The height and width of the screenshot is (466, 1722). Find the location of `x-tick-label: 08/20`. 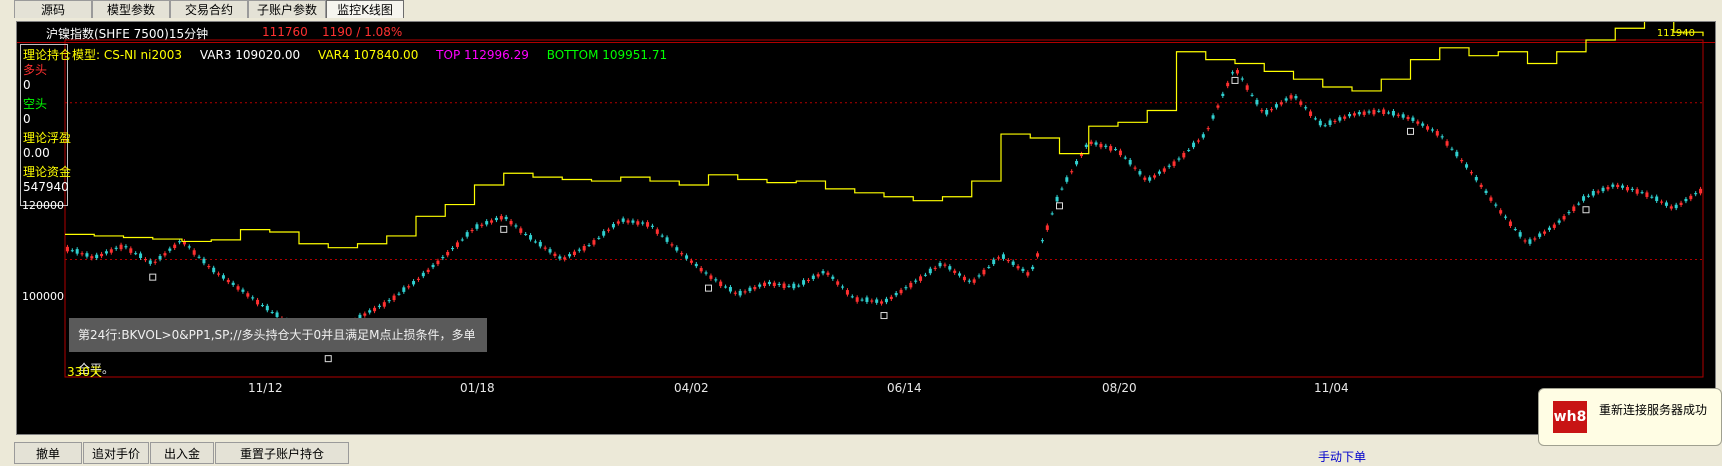

x-tick-label: 08/20 is located at coordinates (1119, 388).